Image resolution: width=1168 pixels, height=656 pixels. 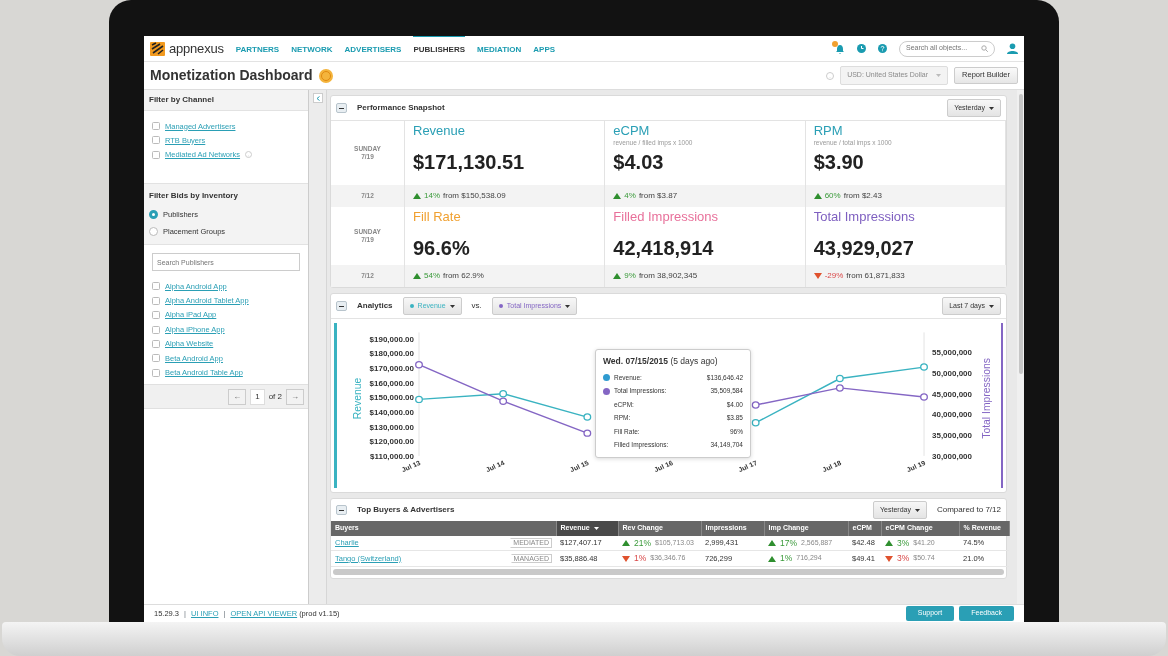 What do you see at coordinates (632, 131) in the screenshot?
I see `metric-title: eCPM` at bounding box center [632, 131].